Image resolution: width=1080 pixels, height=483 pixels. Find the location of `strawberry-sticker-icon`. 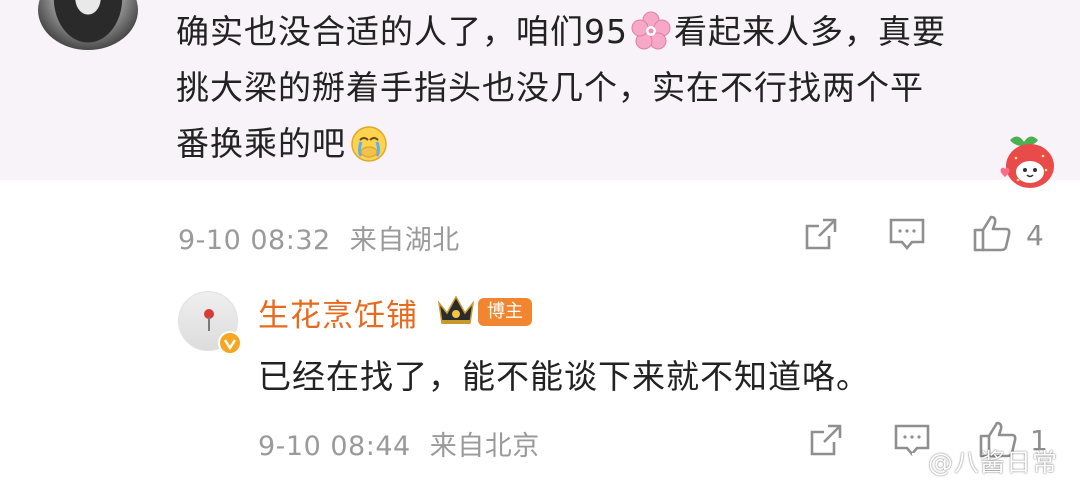

strawberry-sticker-icon is located at coordinates (1027, 161).